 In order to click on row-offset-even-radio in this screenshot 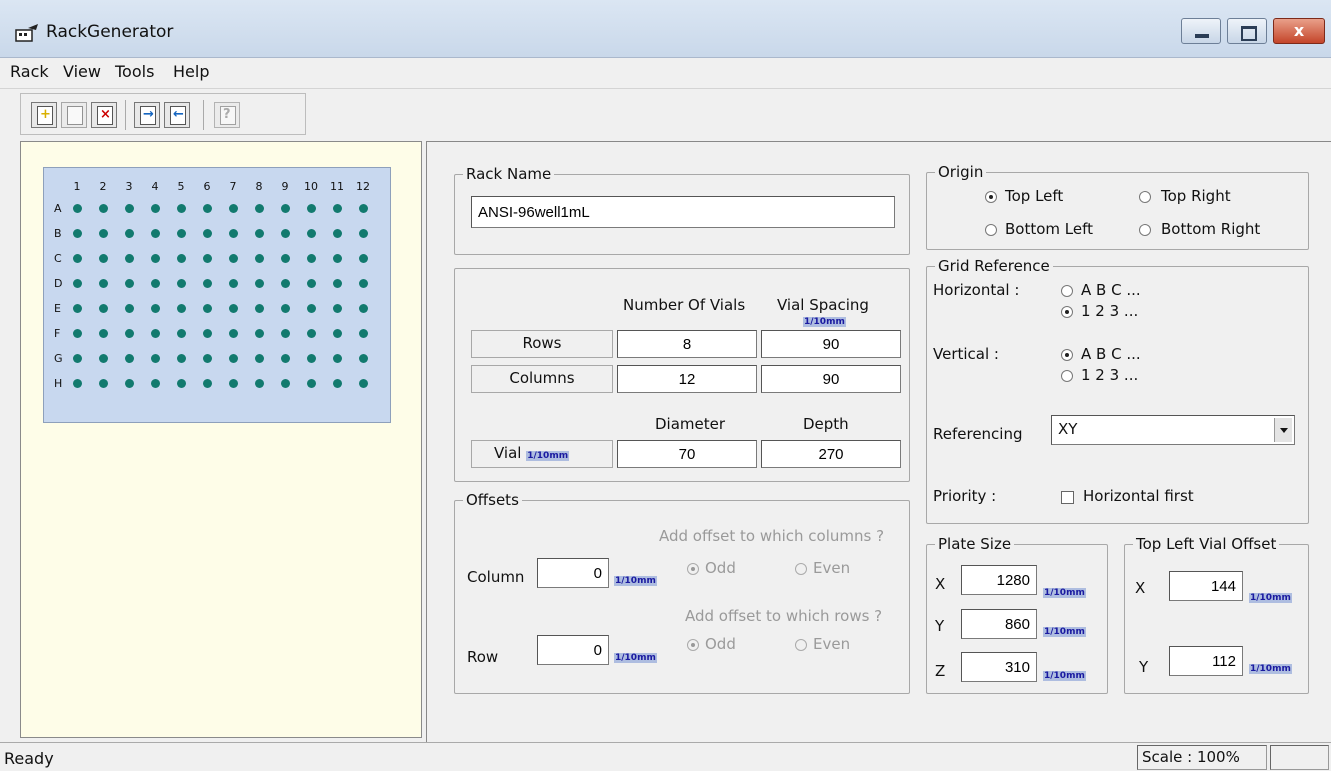, I will do `click(801, 645)`.